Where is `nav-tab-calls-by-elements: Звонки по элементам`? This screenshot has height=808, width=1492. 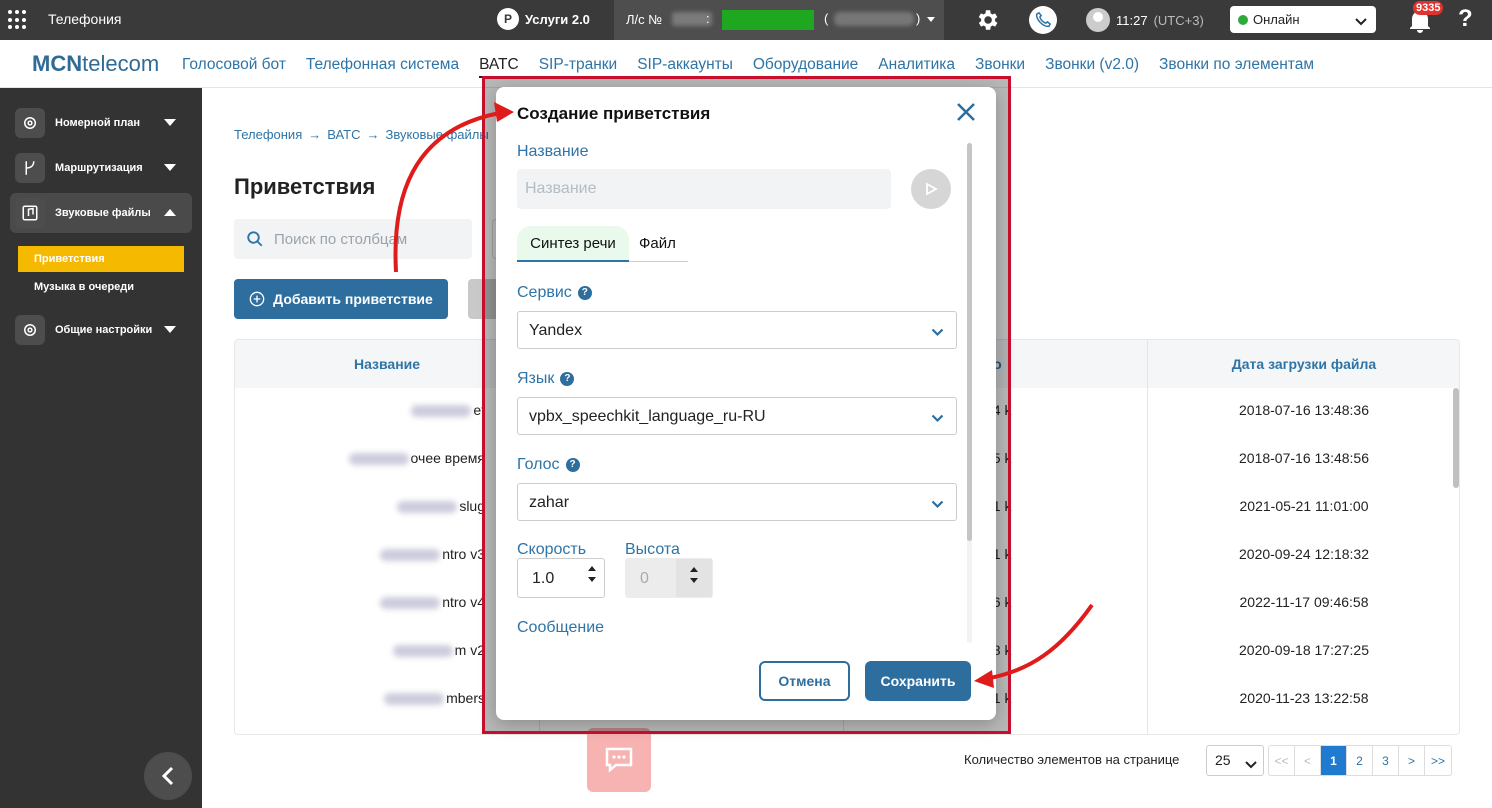
nav-tab-calls-by-elements: Звонки по элементам is located at coordinates (1236, 67).